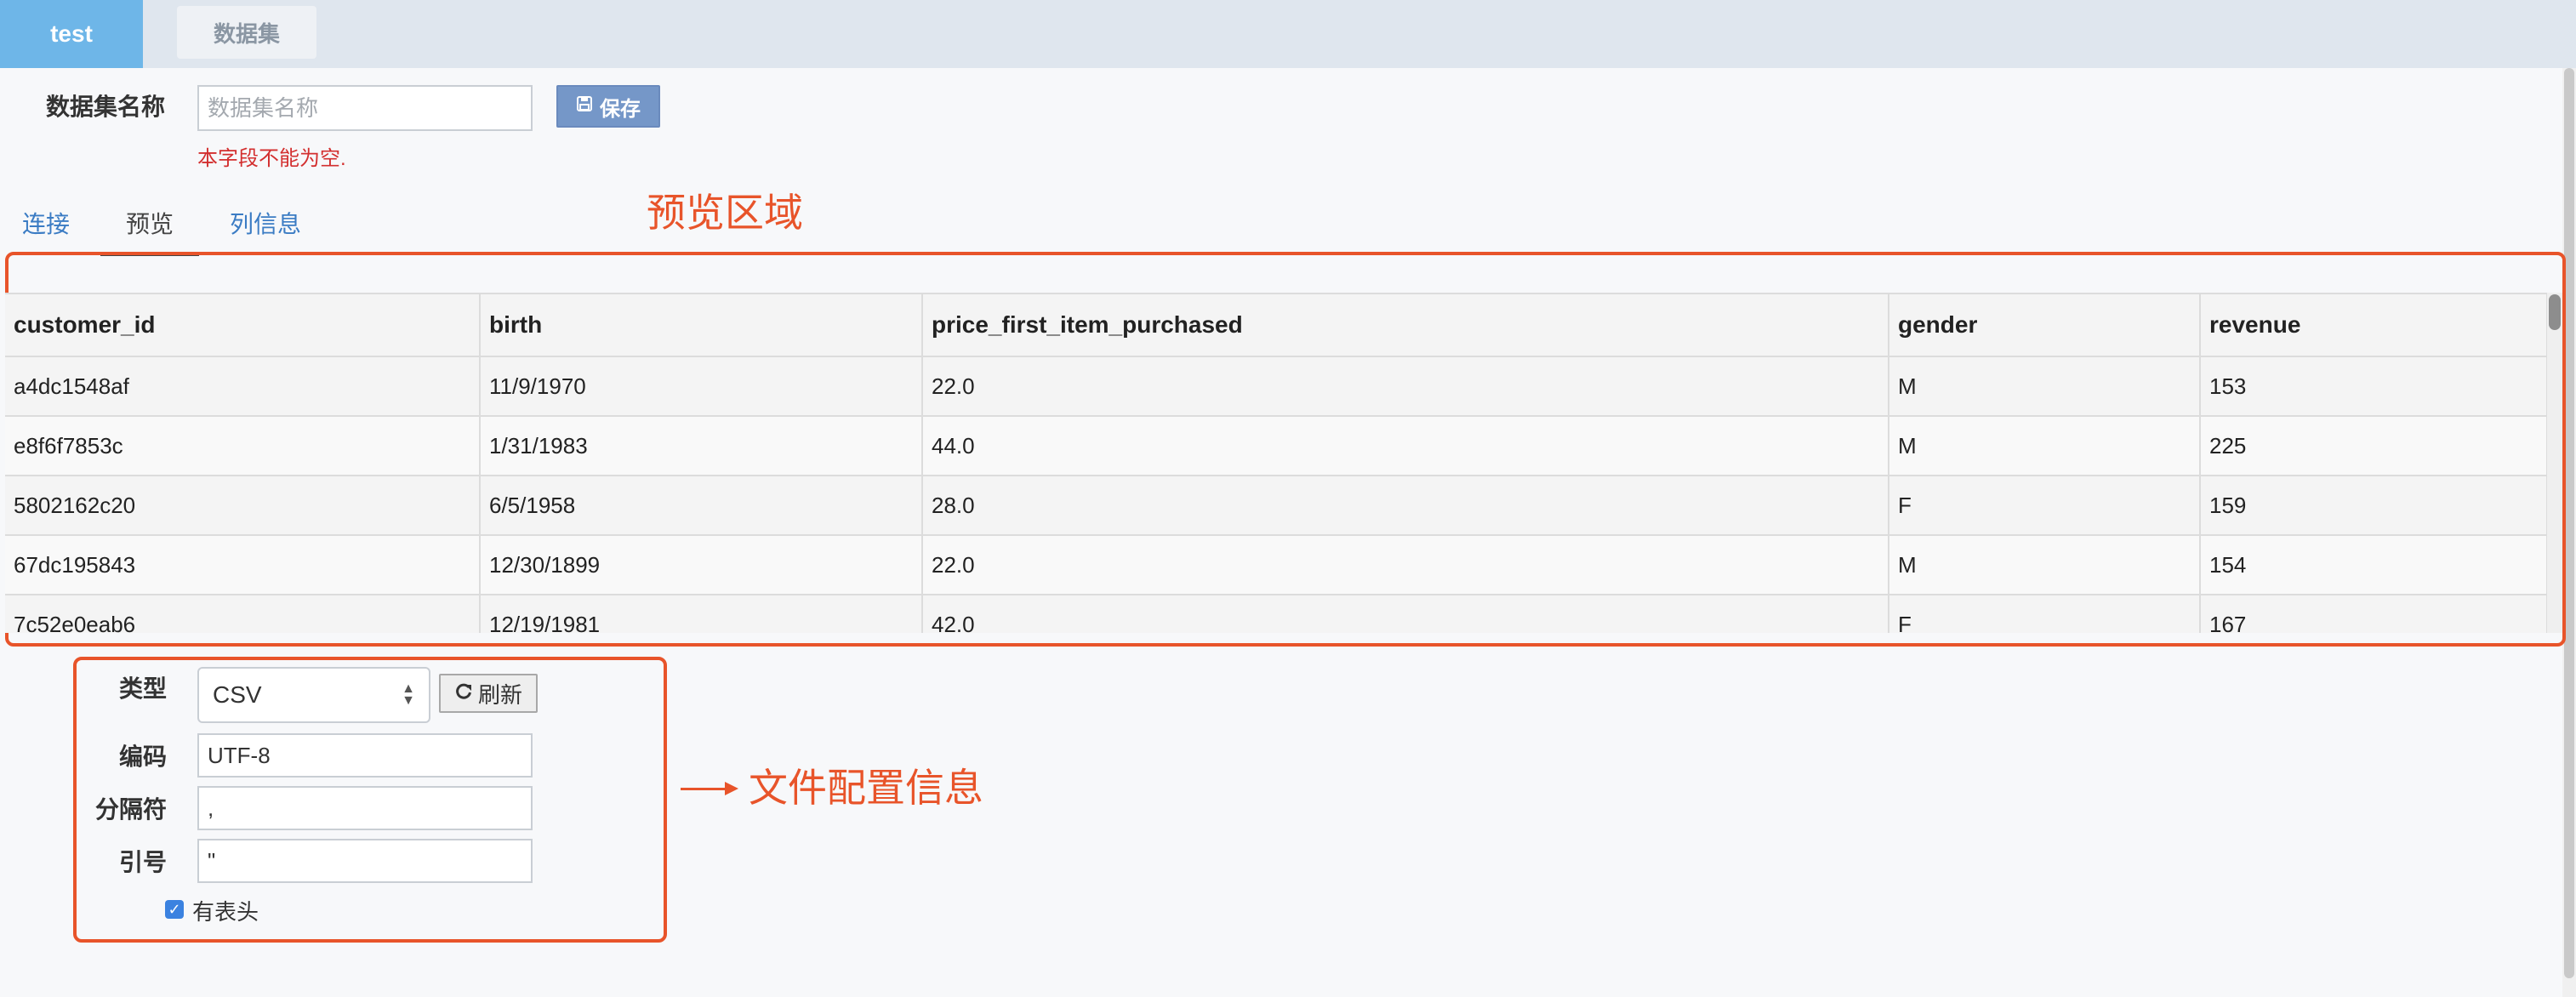 This screenshot has width=2576, height=997. What do you see at coordinates (2555, 312) in the screenshot?
I see `table-scrollbar-thumb` at bounding box center [2555, 312].